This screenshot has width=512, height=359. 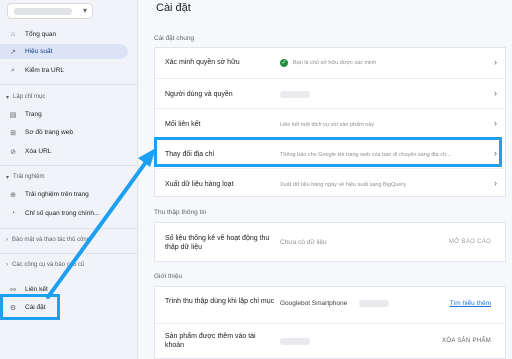 What do you see at coordinates (13, 152) in the screenshot?
I see `remove-icon: ⊘` at bounding box center [13, 152].